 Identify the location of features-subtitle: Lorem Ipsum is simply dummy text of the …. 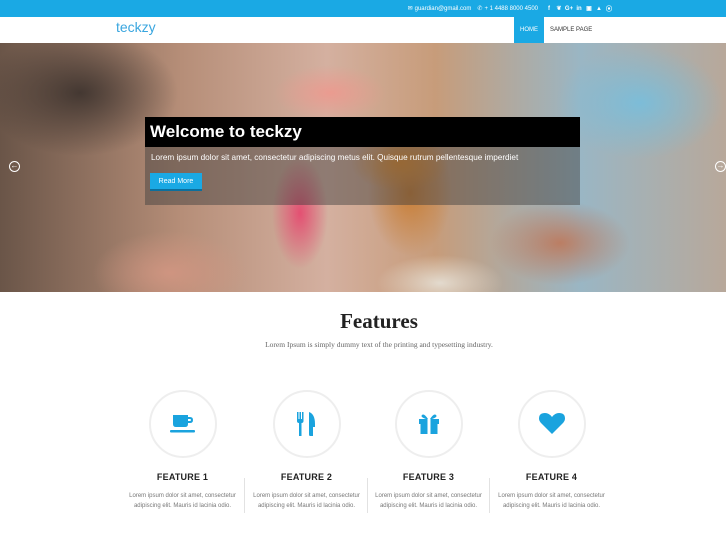
(379, 344).